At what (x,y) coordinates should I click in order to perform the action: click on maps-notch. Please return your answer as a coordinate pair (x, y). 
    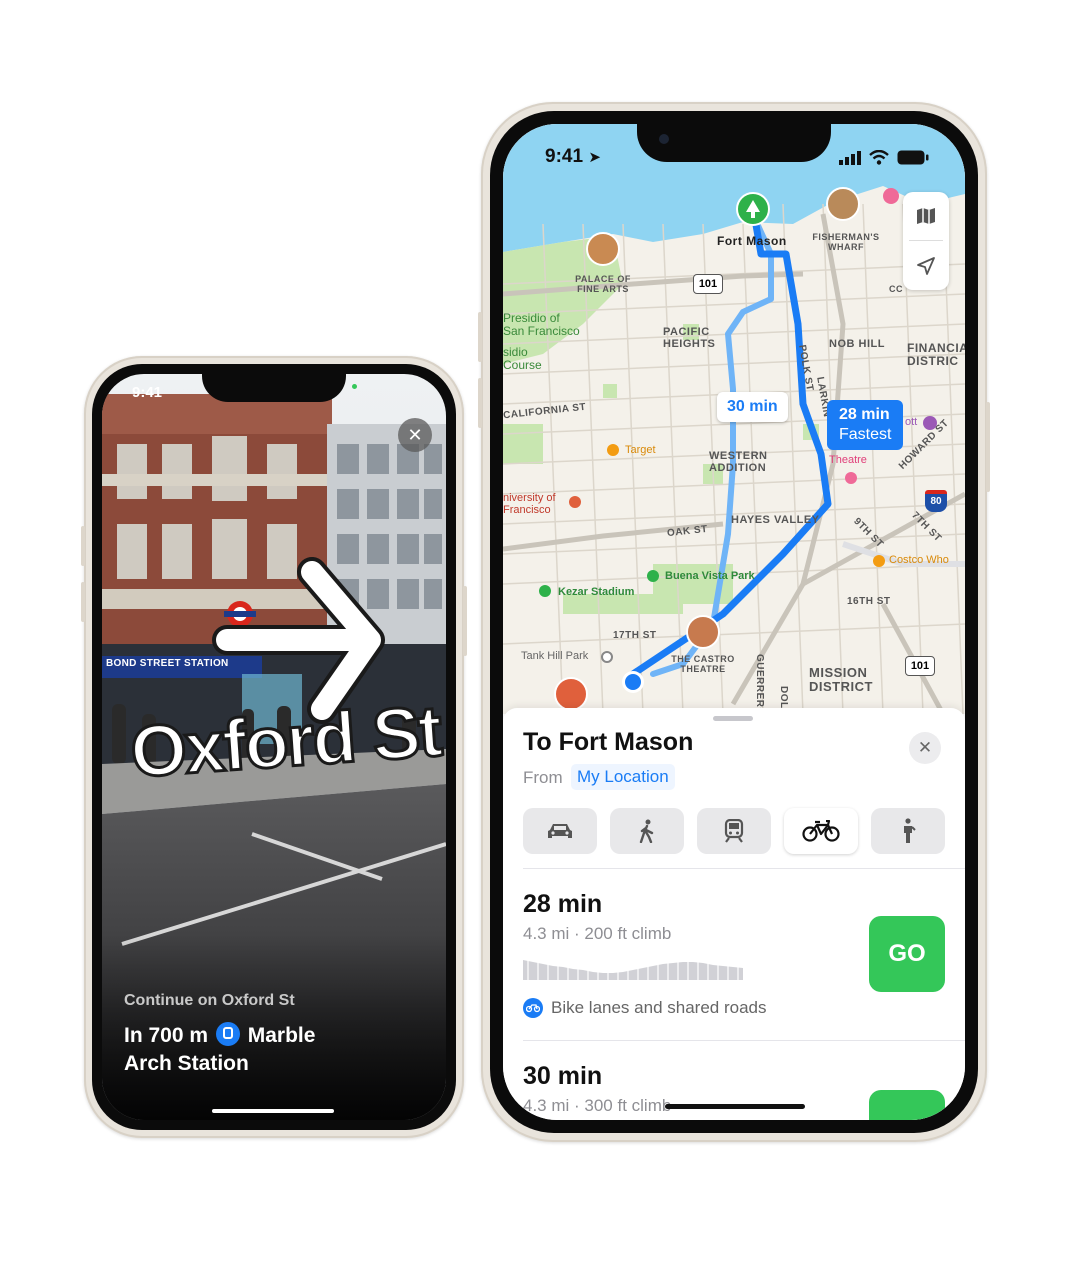
    Looking at the image, I should click on (734, 143).